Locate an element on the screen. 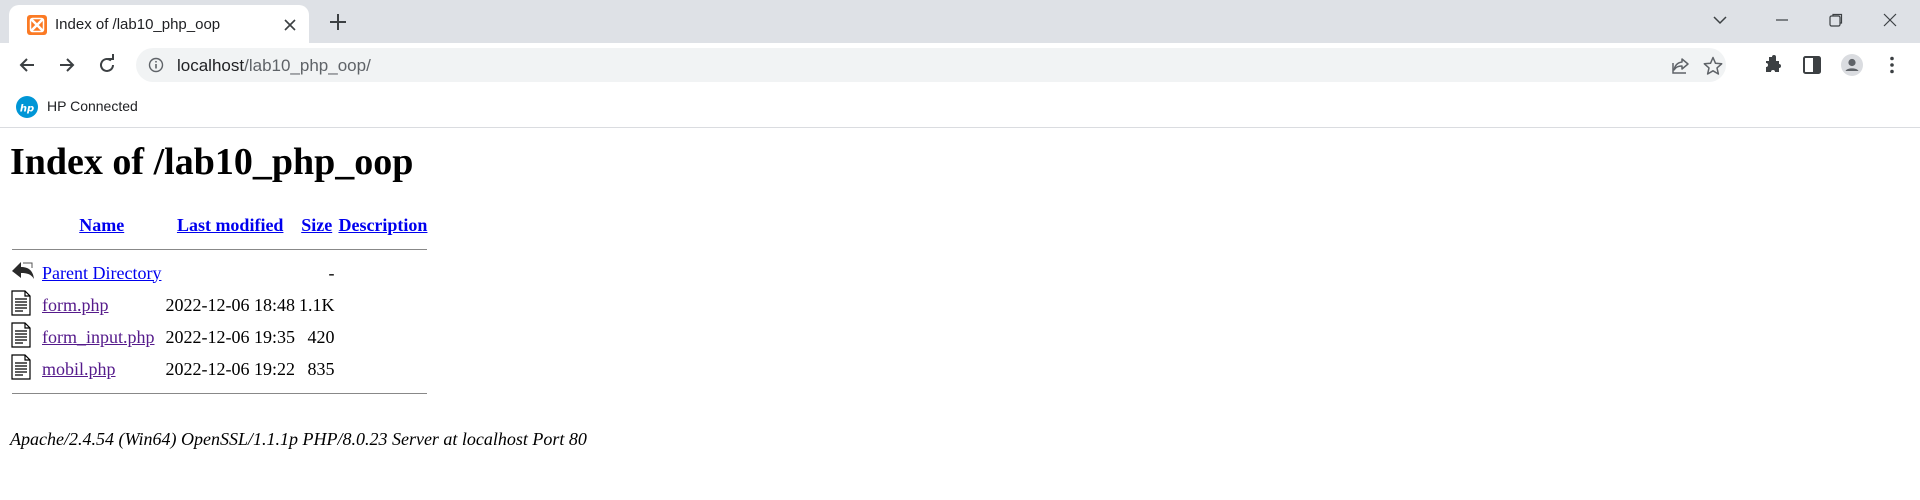 Image resolution: width=1920 pixels, height=500 pixels. table-row: form.php 2022-12-06 18:48 1.1K is located at coordinates (219, 305).